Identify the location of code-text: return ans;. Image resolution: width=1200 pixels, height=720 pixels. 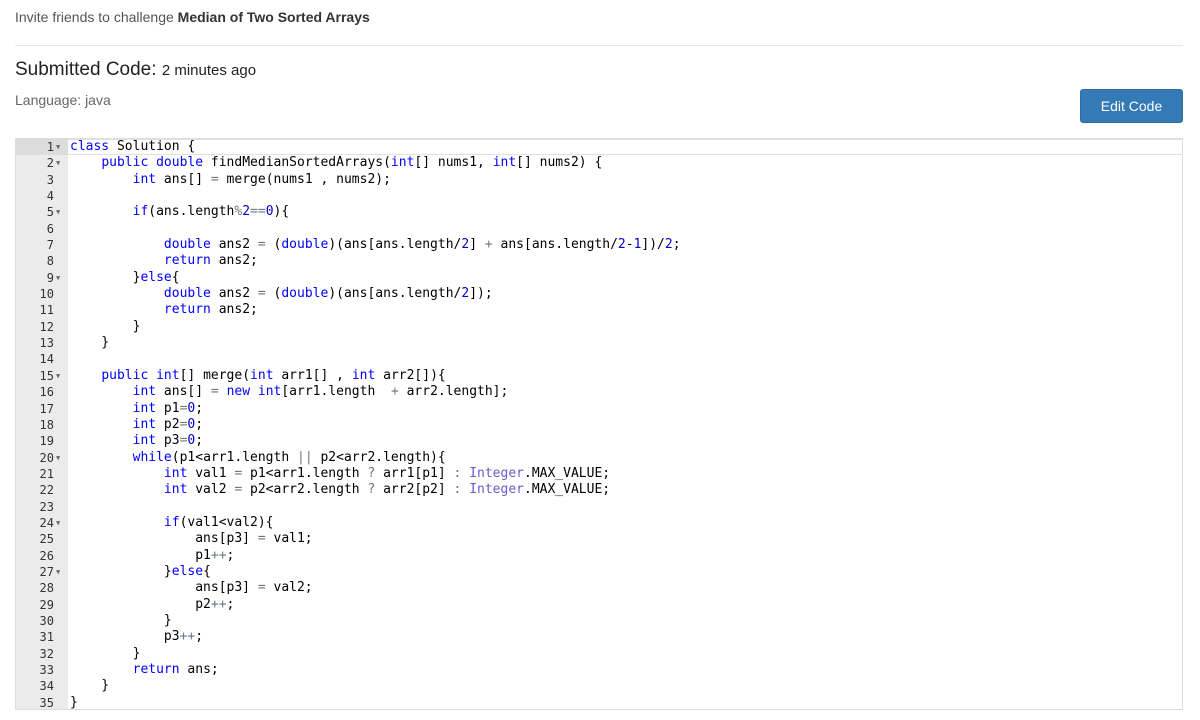
(175, 669).